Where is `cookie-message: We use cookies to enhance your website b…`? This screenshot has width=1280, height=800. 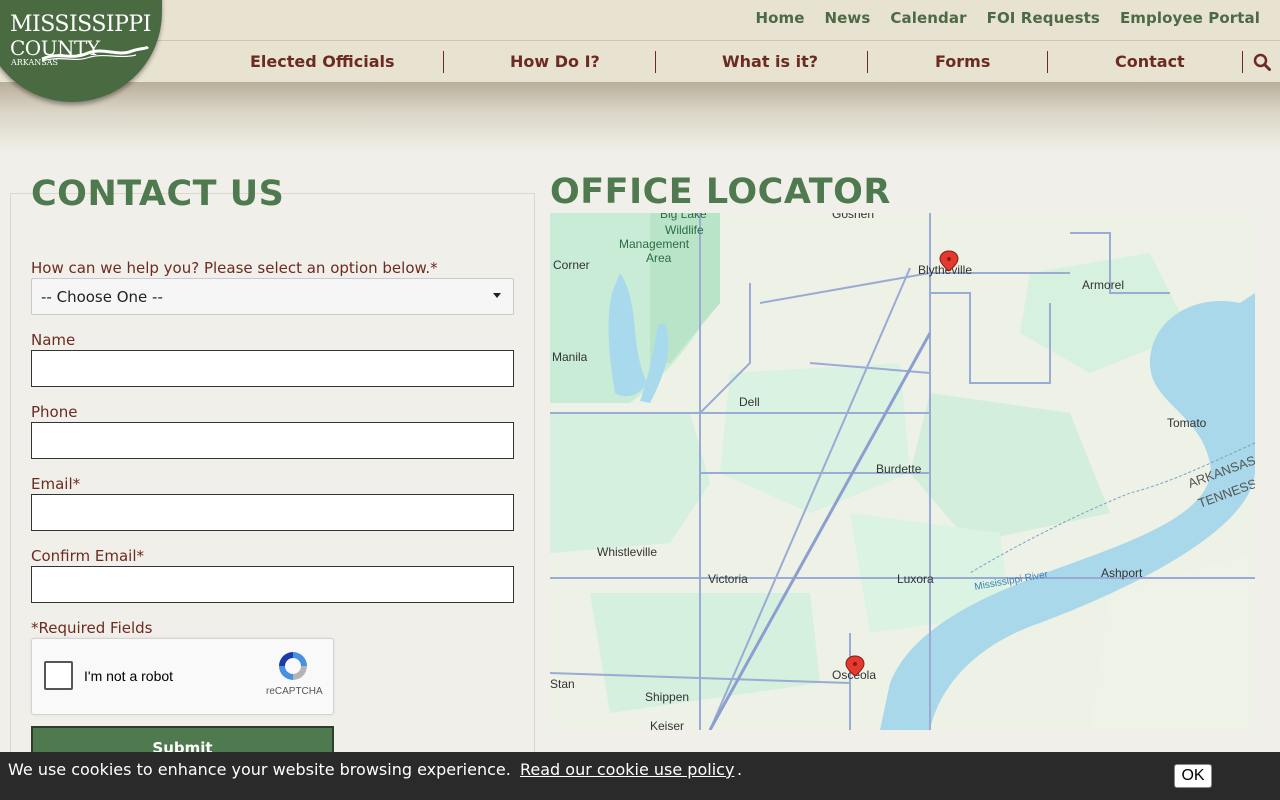
cookie-message: We use cookies to enhance your website b… is located at coordinates (259, 769).